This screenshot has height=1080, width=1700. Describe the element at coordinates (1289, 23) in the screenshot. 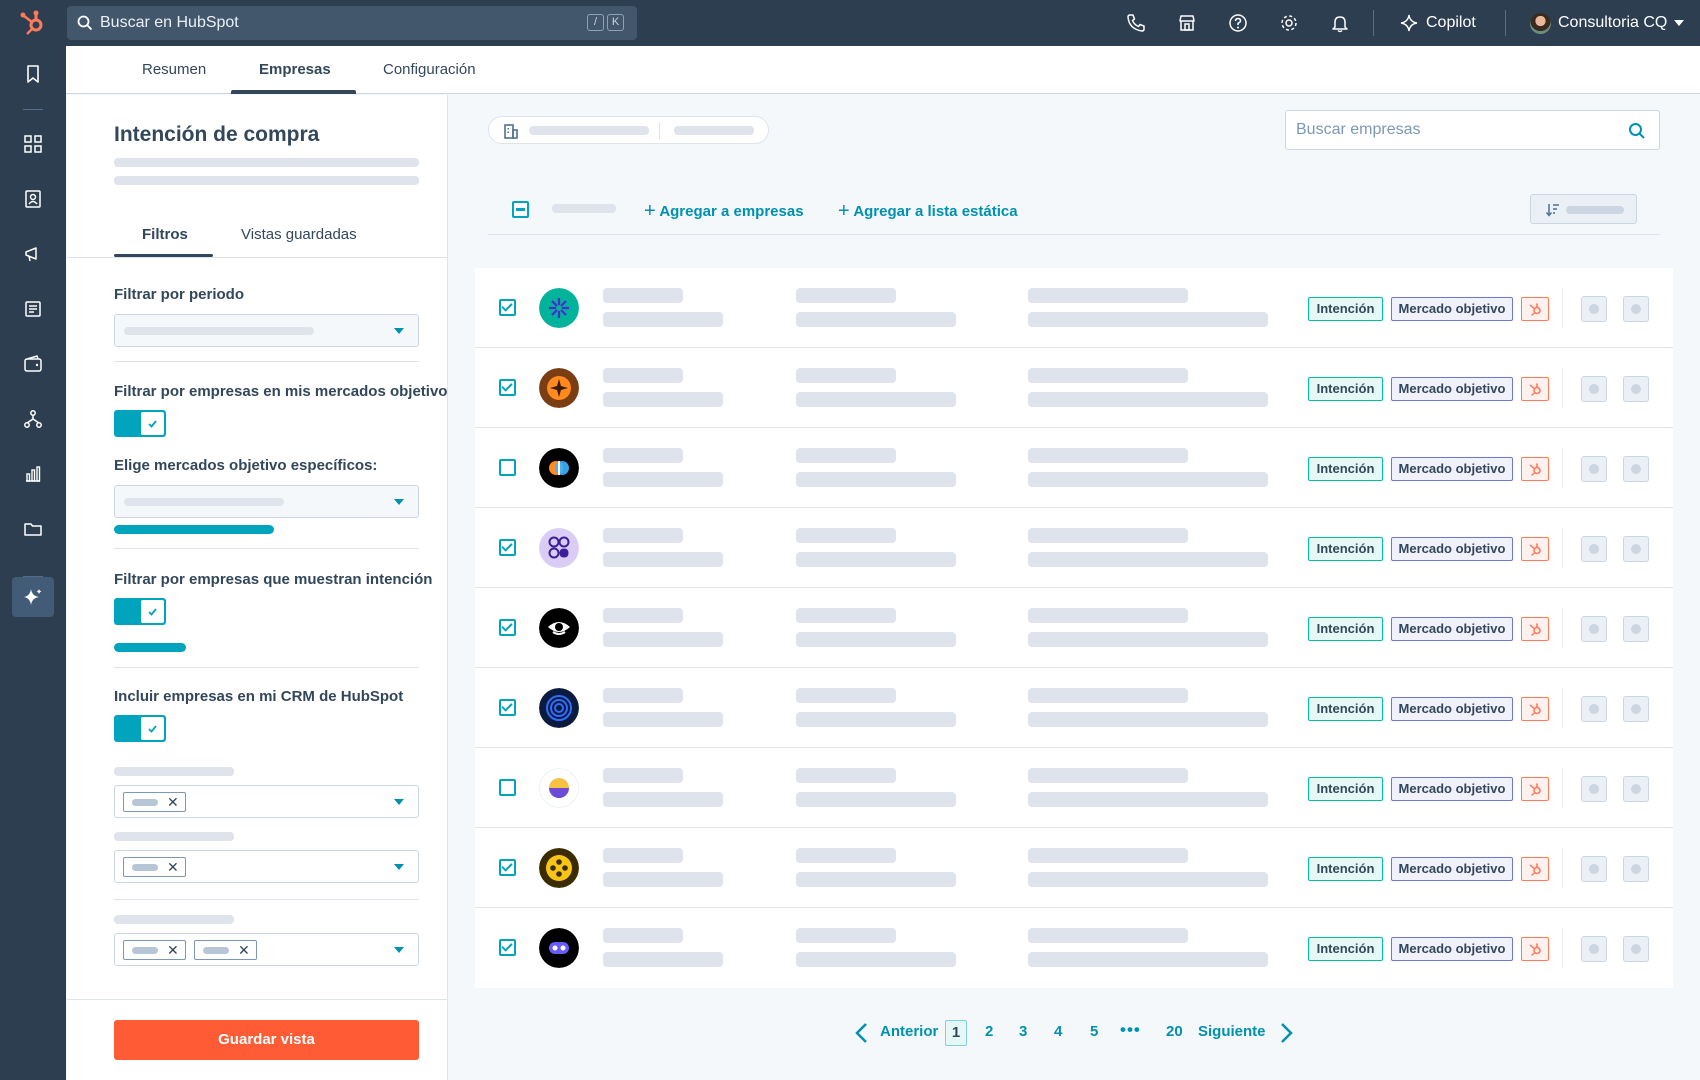

I see `settings-icon` at that location.